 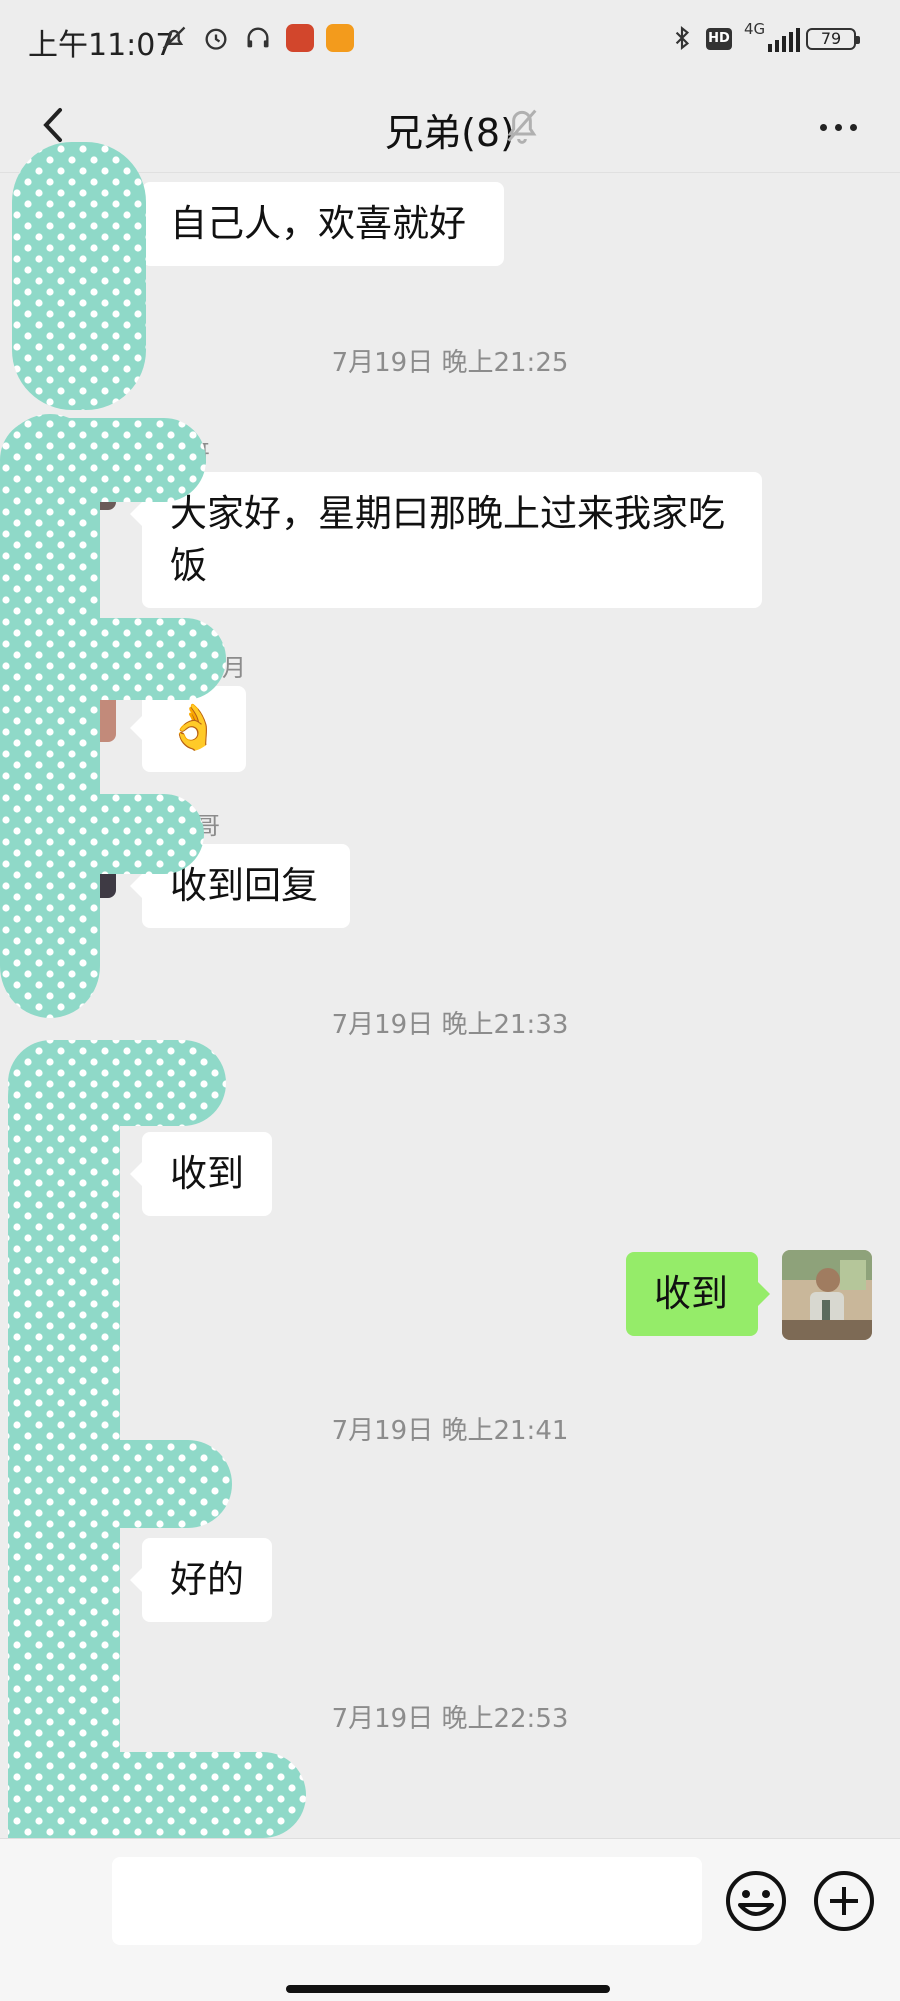 I want to click on message-text: 自己人，欢喜就好, so click(x=318, y=223).